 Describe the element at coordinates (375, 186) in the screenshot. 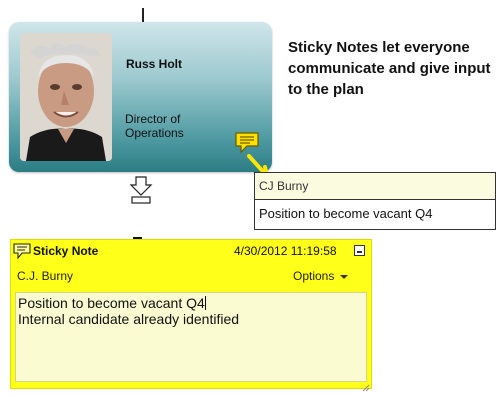

I see `tooltip-author: CJ Burny` at that location.